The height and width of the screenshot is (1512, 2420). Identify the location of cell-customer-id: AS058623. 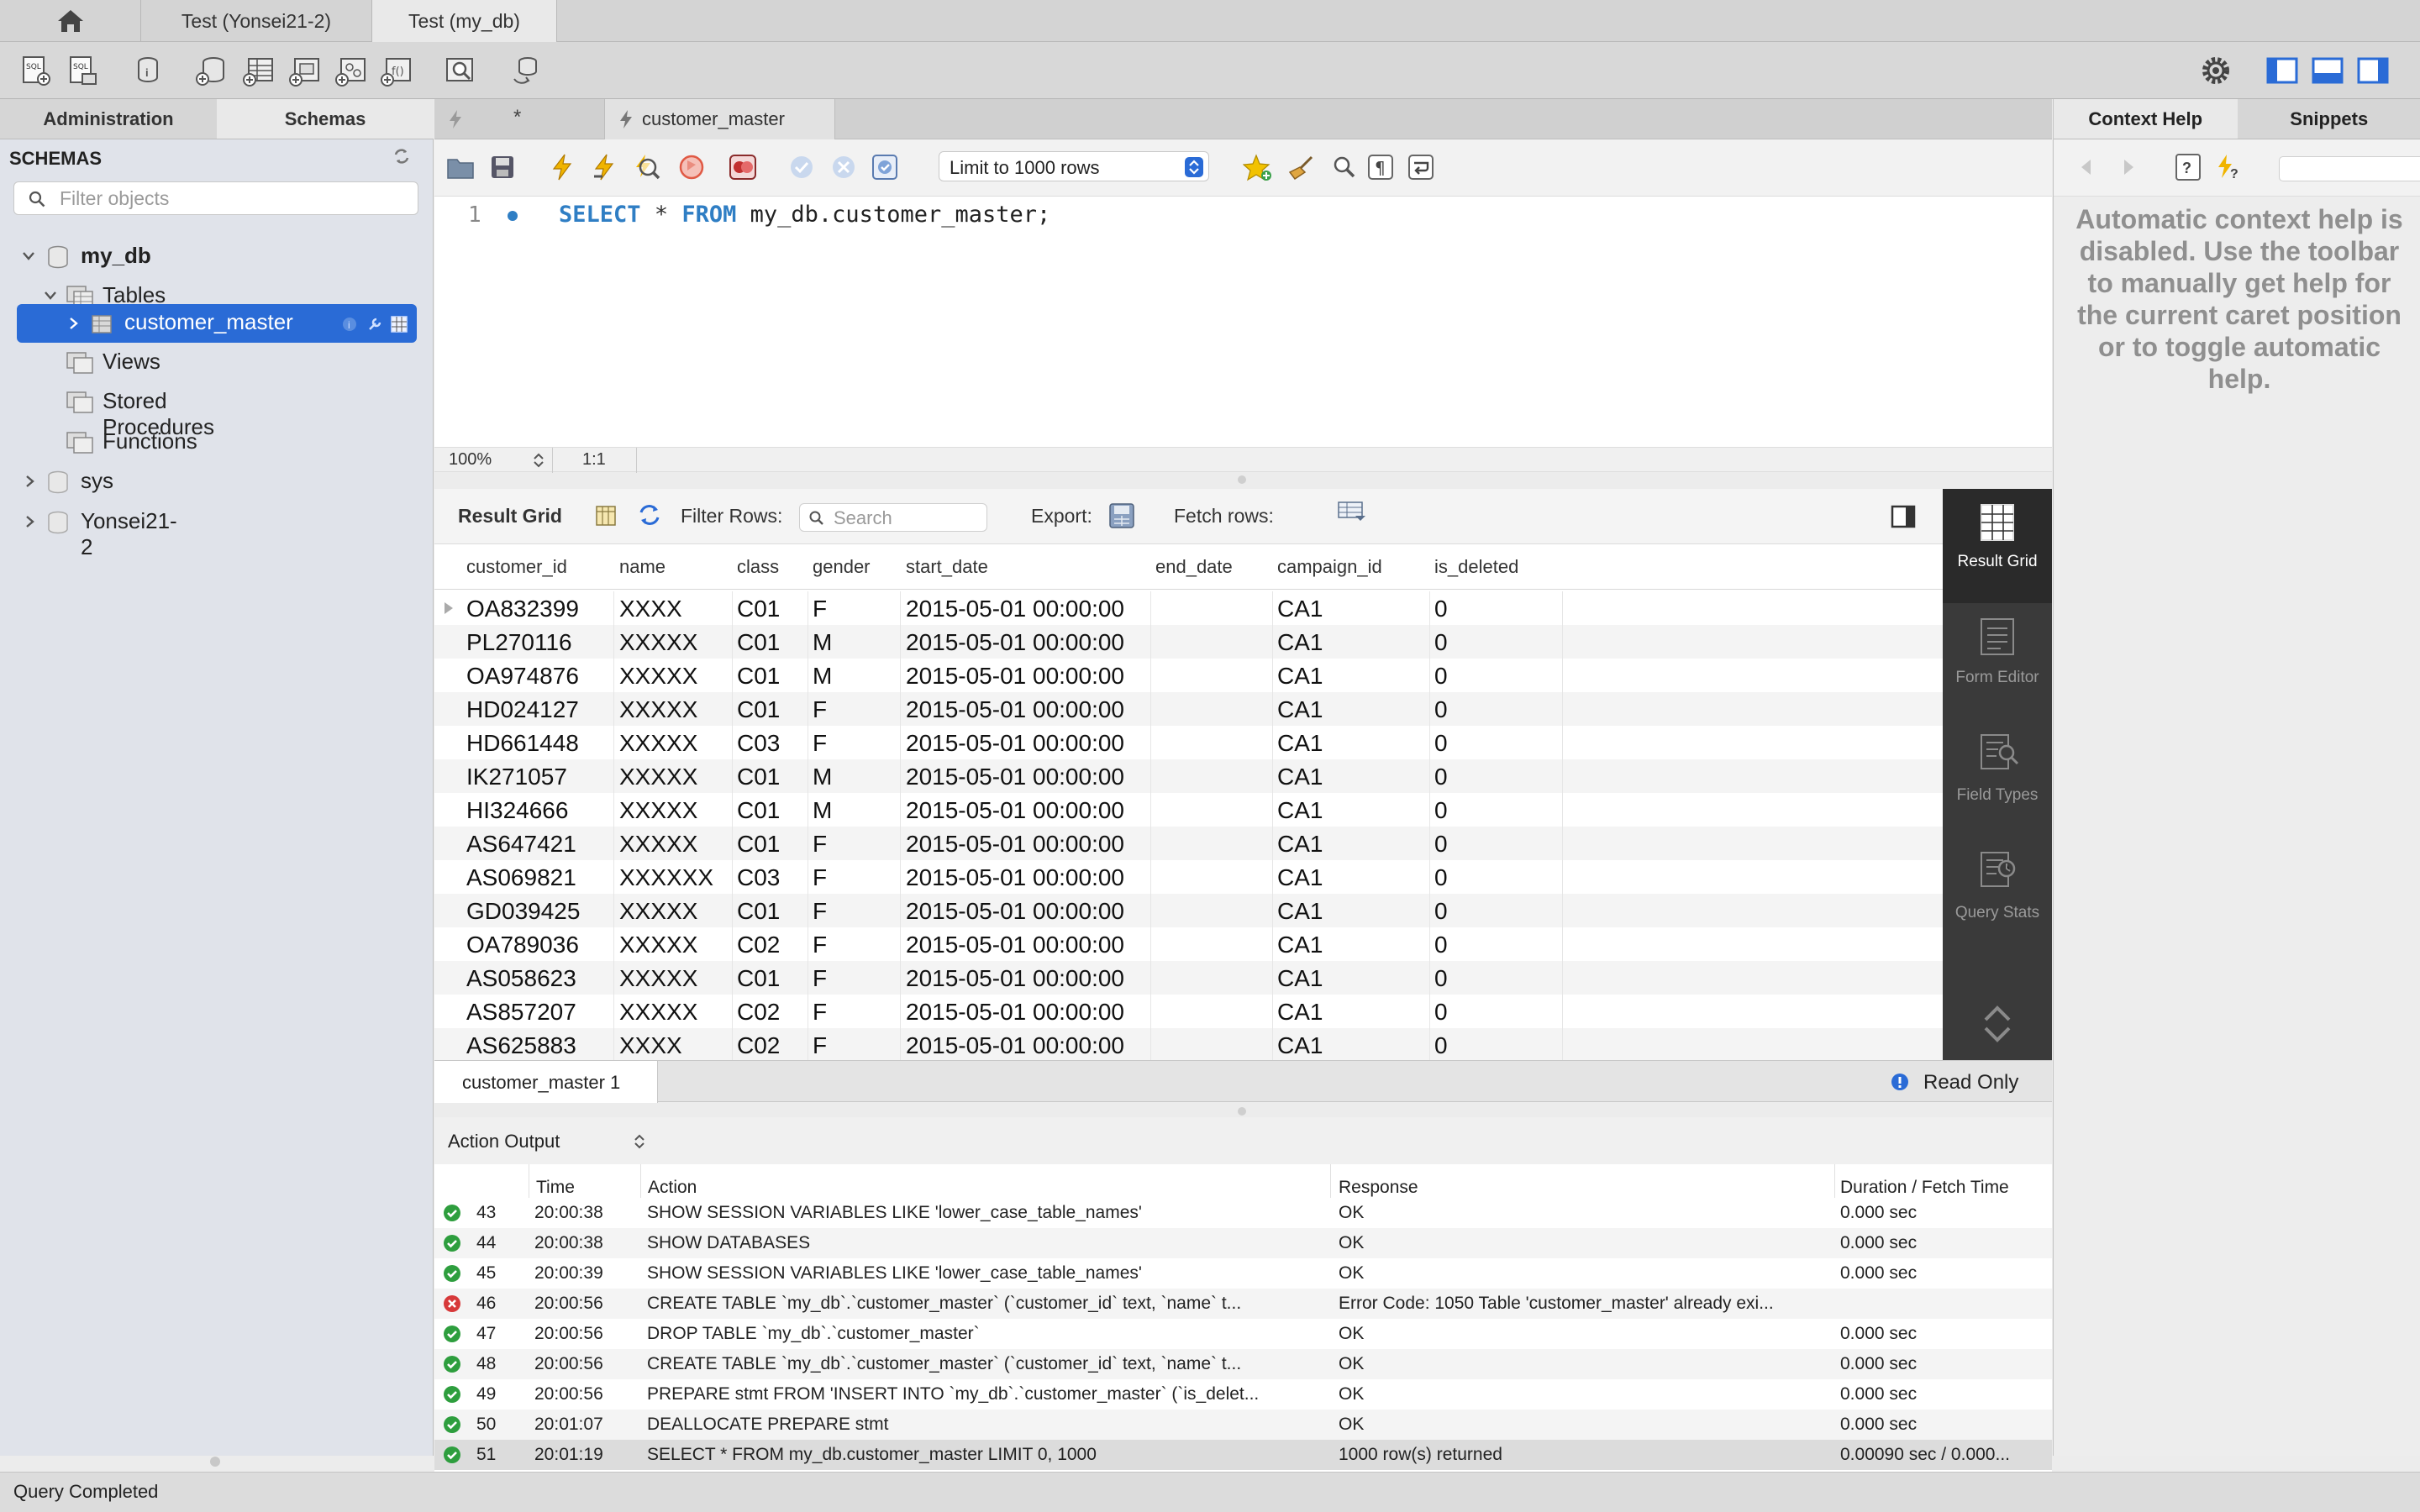
(521, 978).